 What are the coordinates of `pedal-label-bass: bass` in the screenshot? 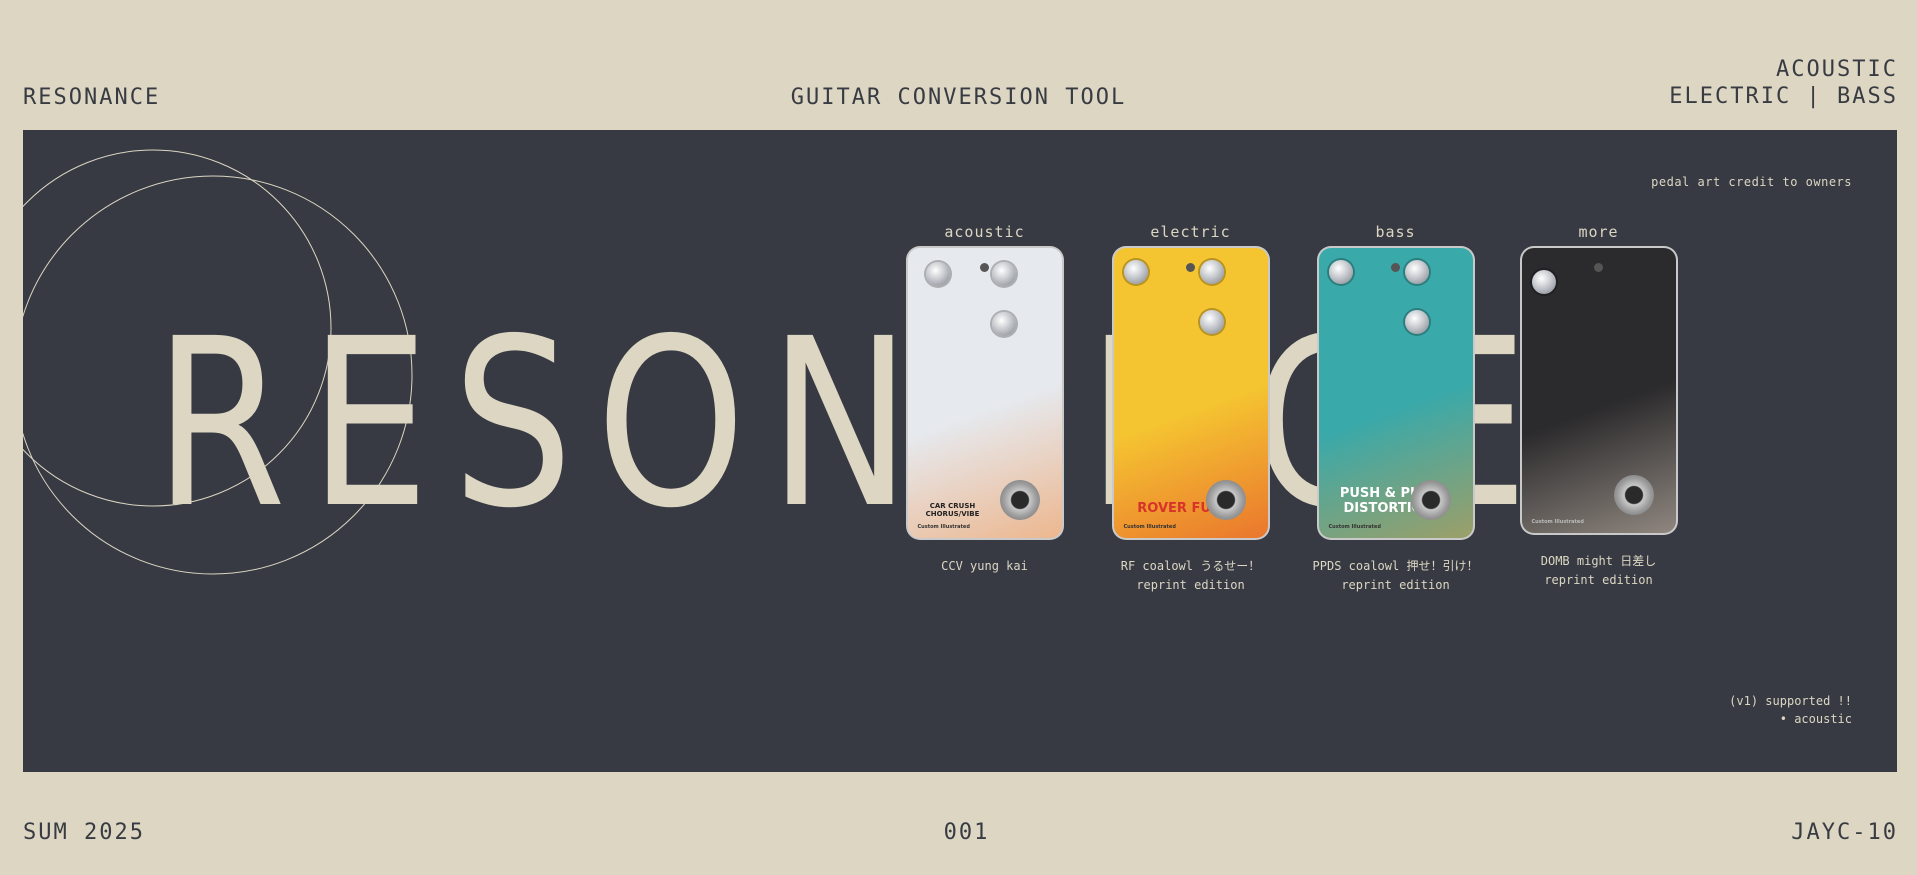 It's located at (1395, 232).